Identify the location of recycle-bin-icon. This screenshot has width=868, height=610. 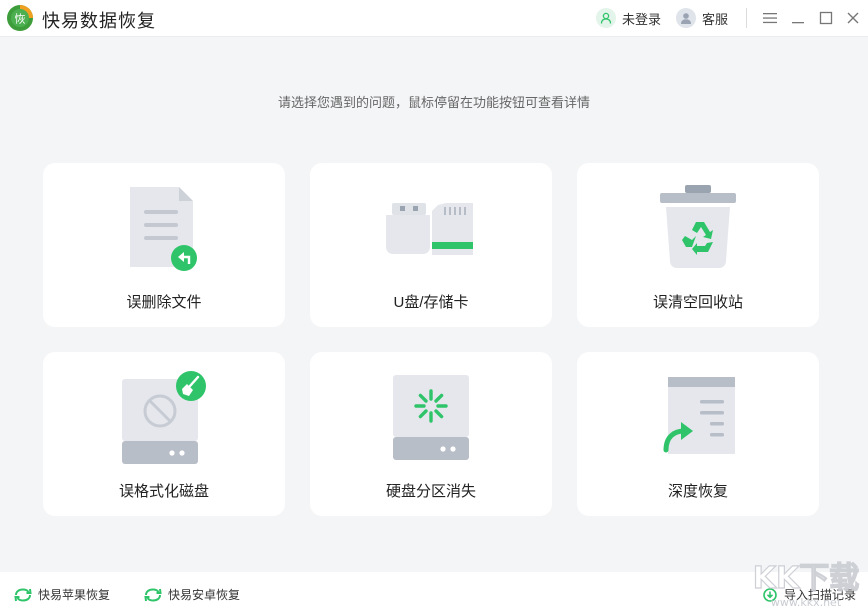
(698, 228).